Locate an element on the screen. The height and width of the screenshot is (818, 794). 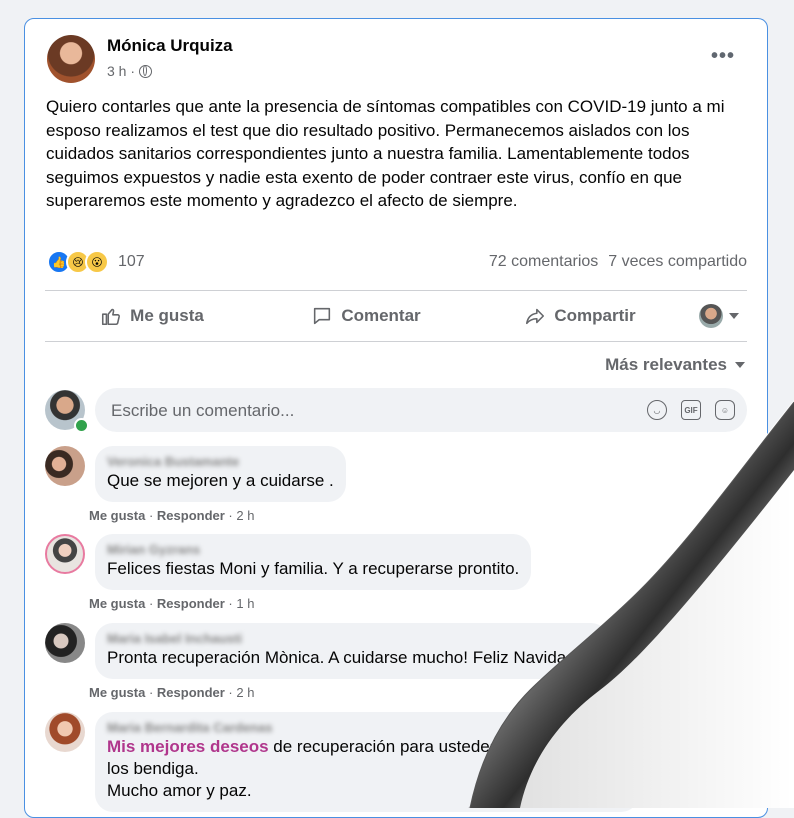
divider is located at coordinates (396, 341).